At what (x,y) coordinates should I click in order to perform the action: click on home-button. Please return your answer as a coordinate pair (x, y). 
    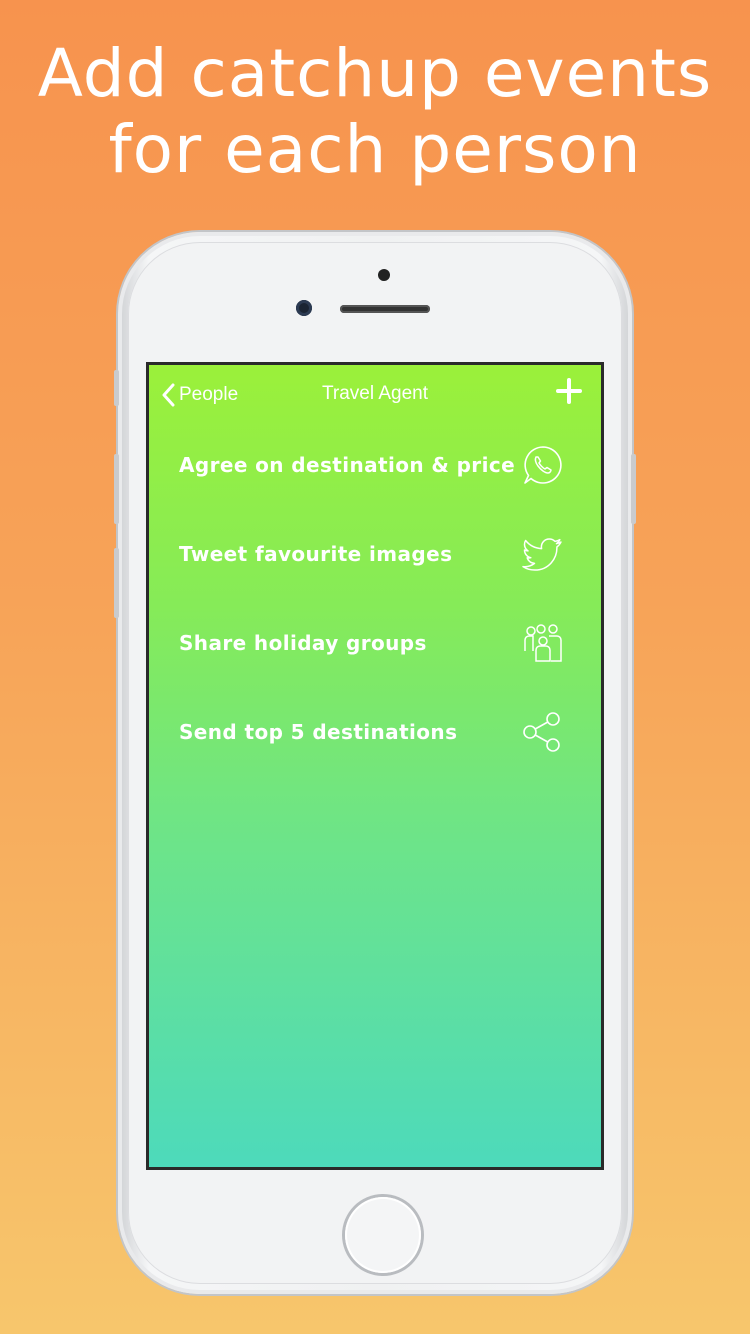
    Looking at the image, I should click on (383, 1235).